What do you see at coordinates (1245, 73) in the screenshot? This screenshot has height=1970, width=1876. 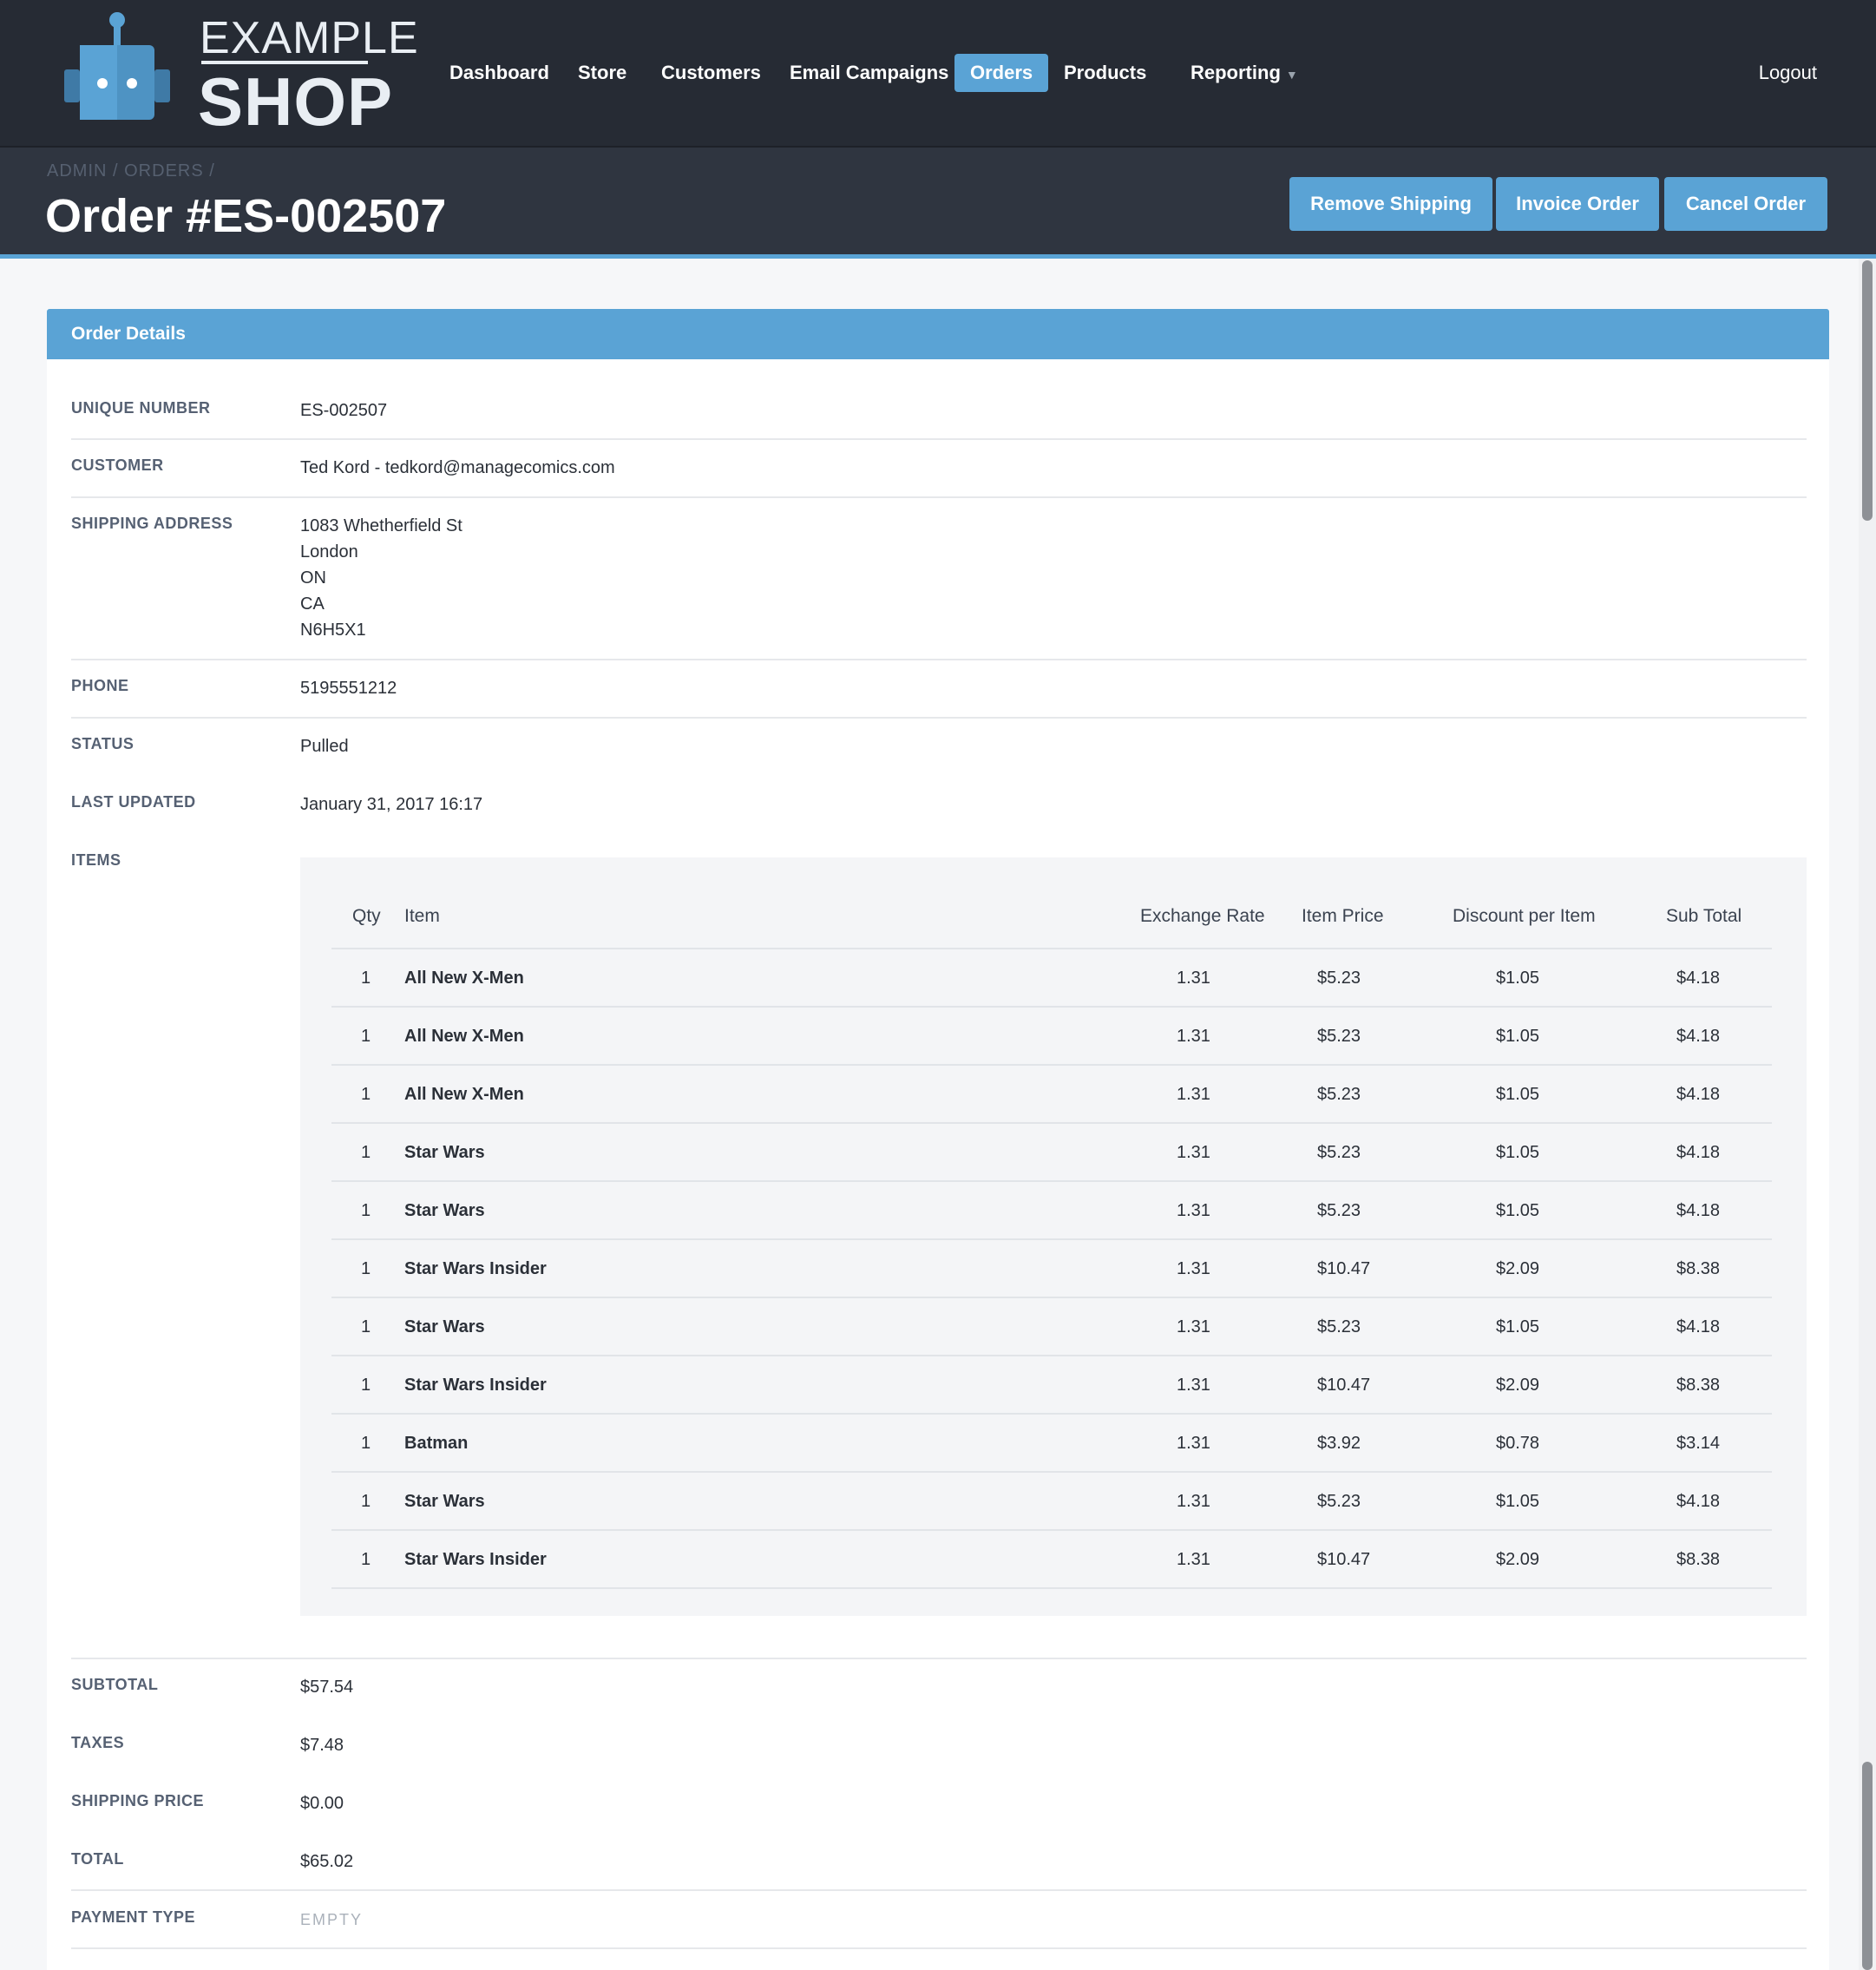 I see `nav-reporting: Reporting ▼` at bounding box center [1245, 73].